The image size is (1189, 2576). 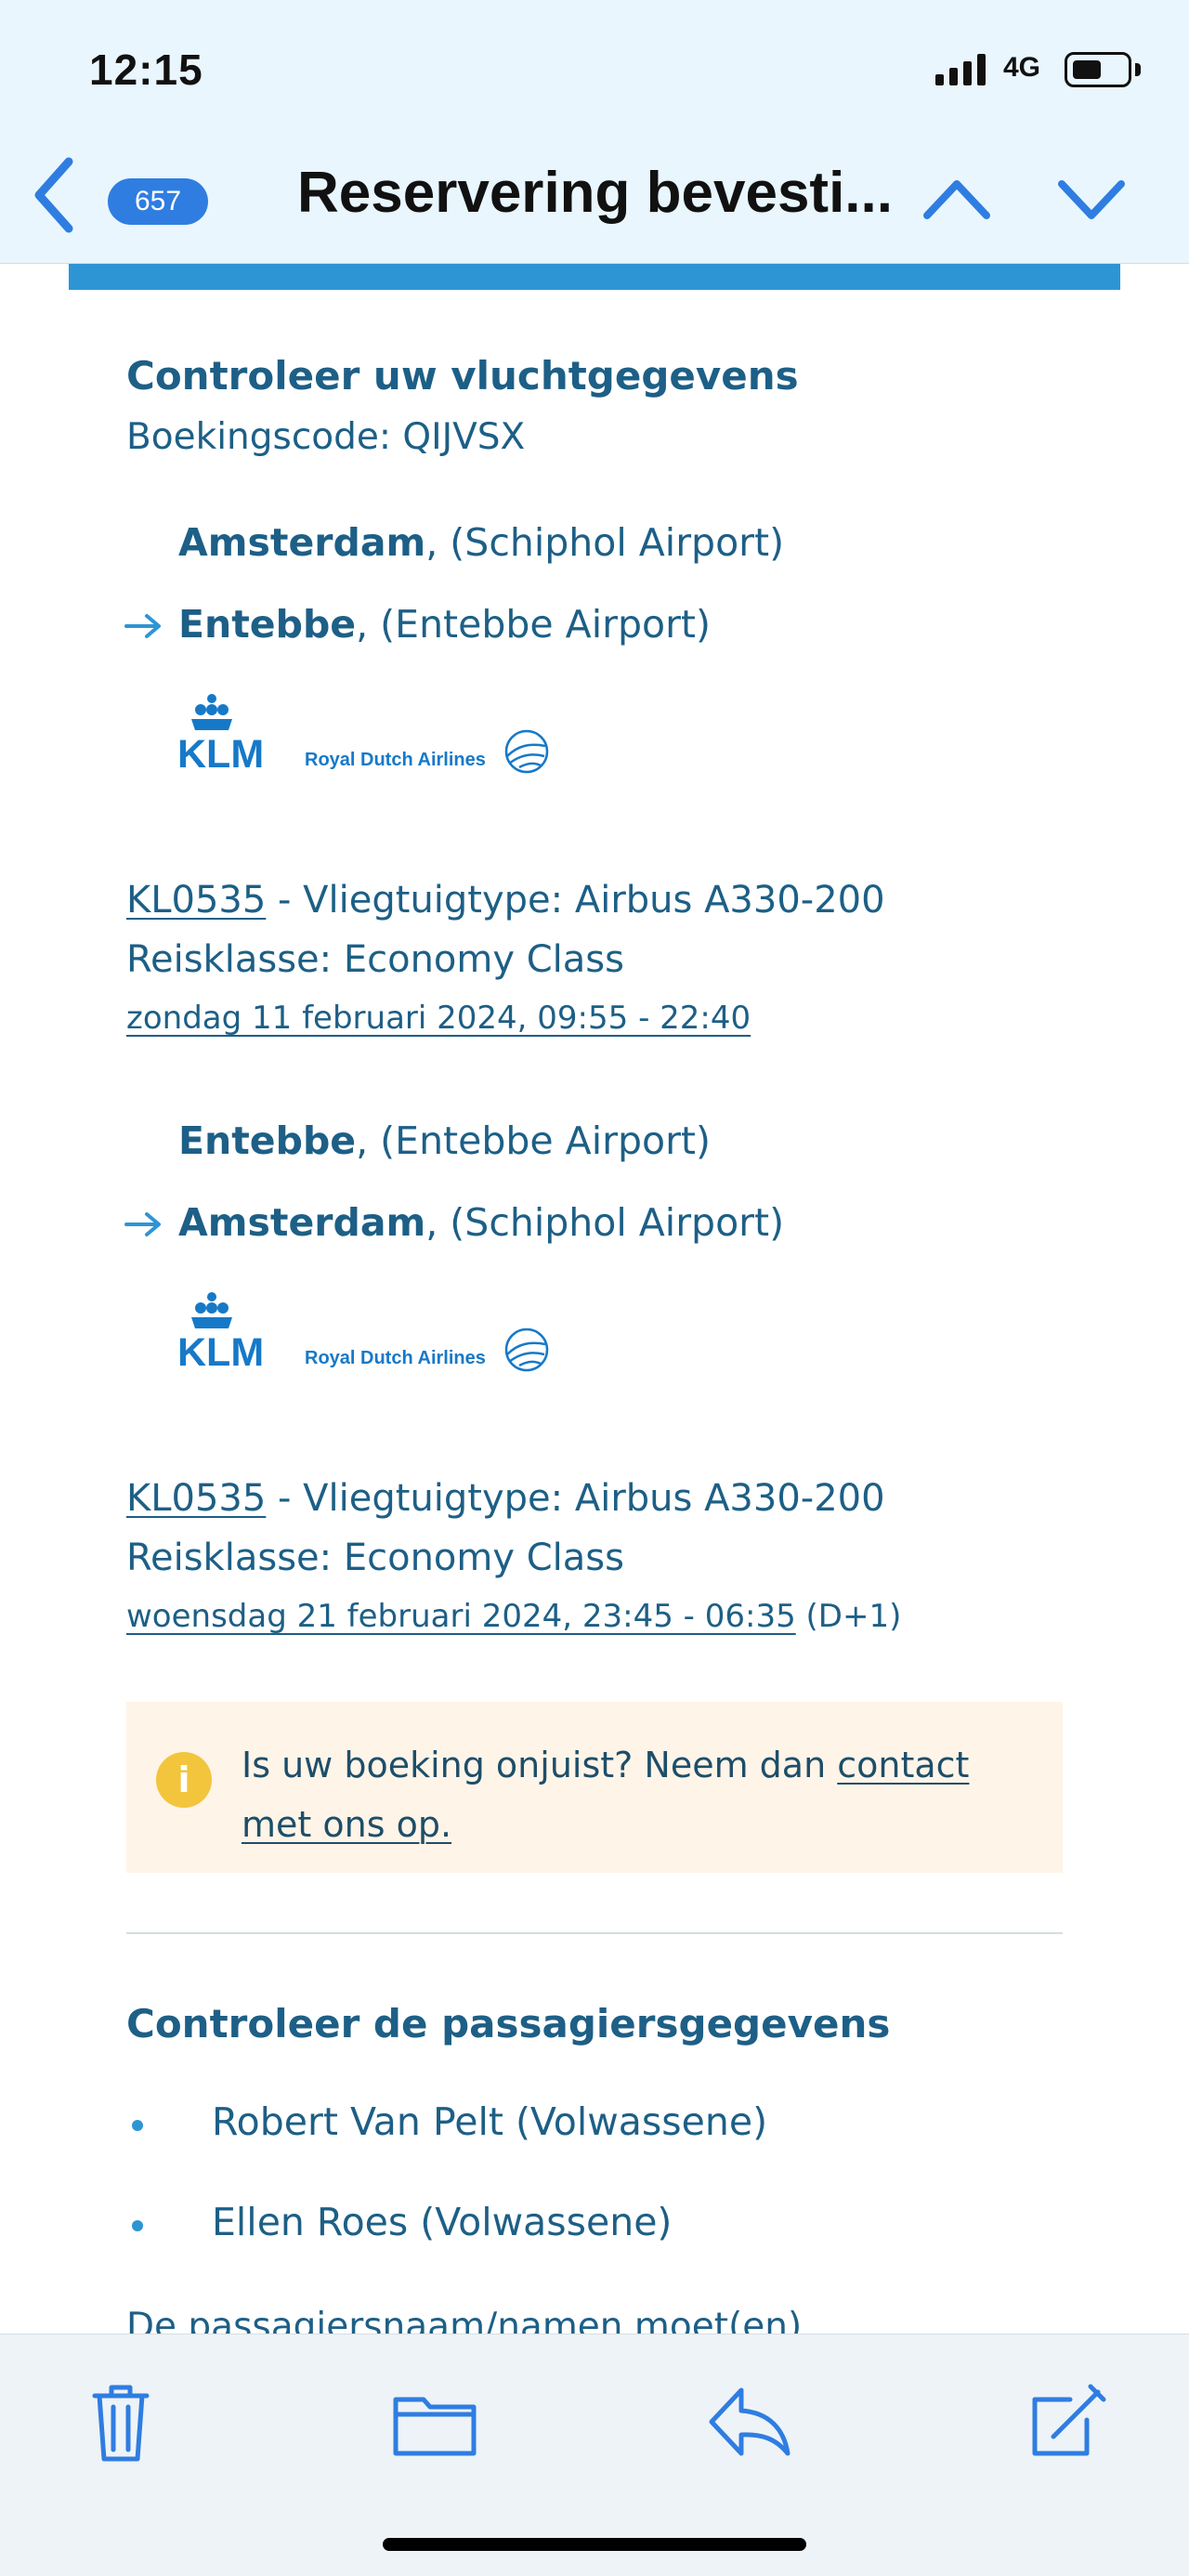 What do you see at coordinates (158, 201) in the screenshot?
I see `unread-count-badge: 657` at bounding box center [158, 201].